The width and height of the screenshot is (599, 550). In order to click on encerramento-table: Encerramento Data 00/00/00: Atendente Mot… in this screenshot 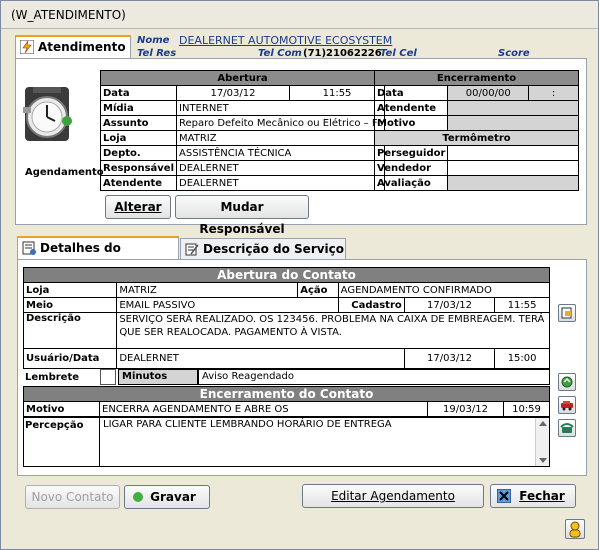, I will do `click(476, 130)`.